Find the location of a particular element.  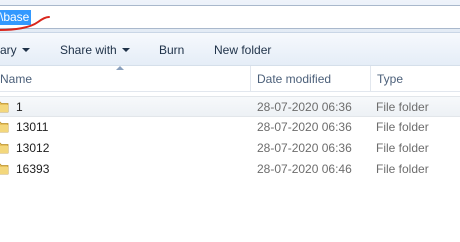

table-row: 16393 28-07-2020 06:46 File folder is located at coordinates (230, 169).